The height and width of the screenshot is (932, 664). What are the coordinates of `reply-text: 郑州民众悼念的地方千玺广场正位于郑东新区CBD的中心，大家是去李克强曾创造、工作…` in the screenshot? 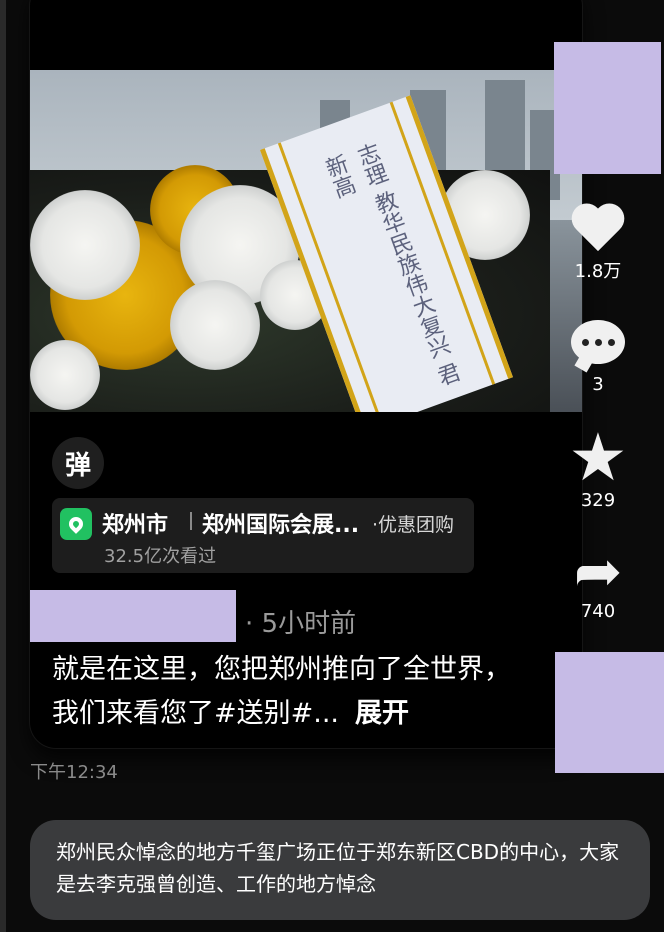 It's located at (338, 868).